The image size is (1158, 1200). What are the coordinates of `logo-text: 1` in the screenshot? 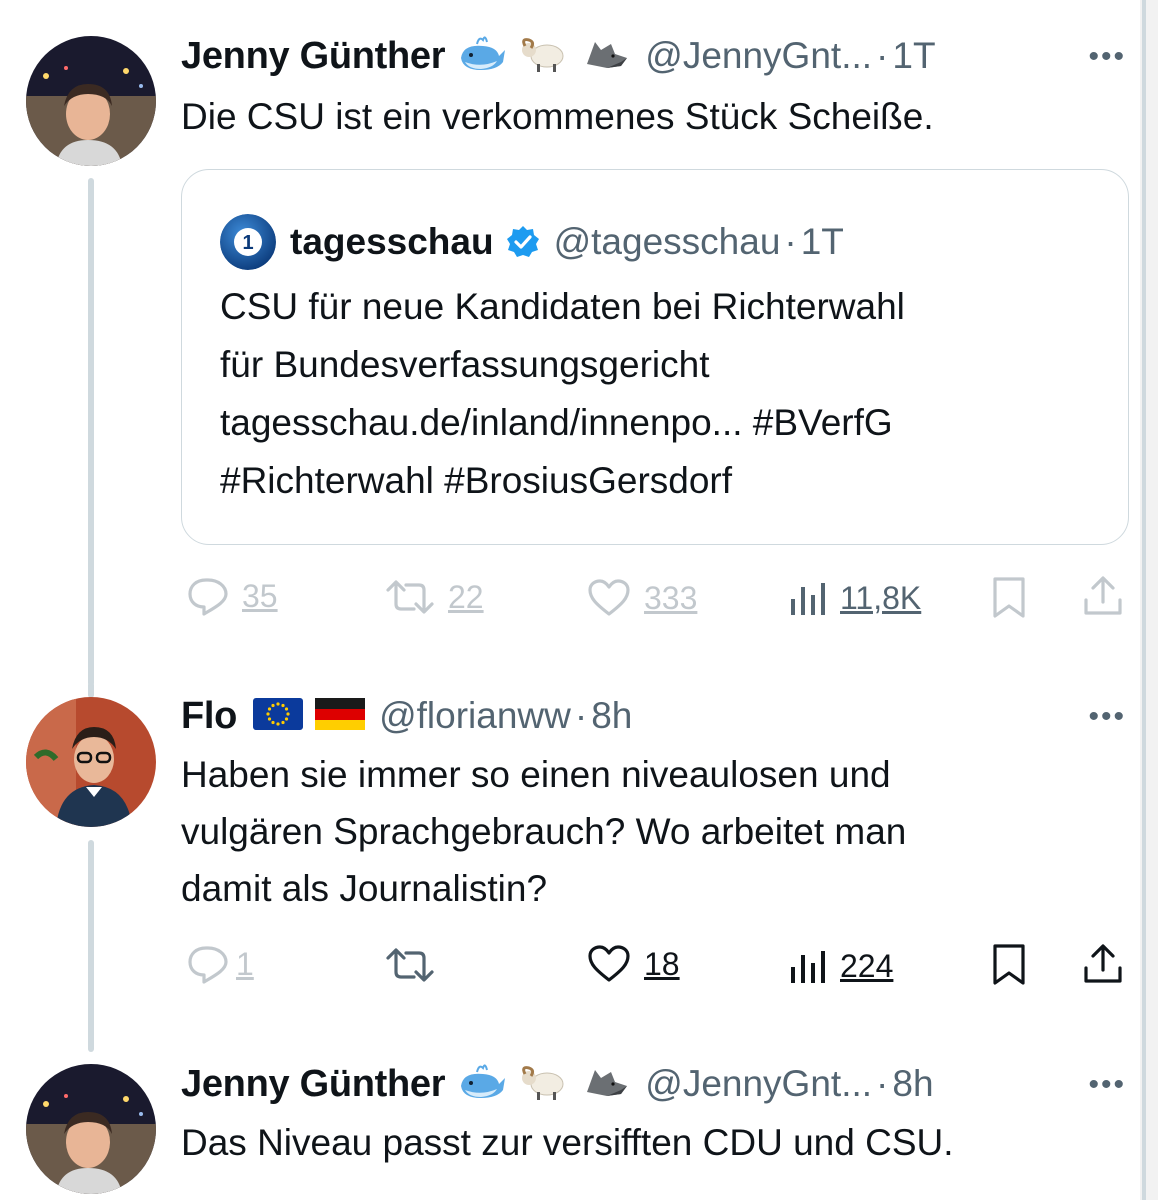 It's located at (247, 243).